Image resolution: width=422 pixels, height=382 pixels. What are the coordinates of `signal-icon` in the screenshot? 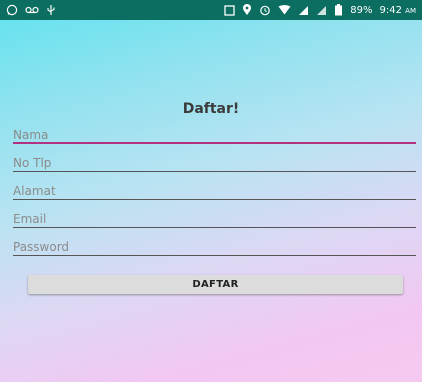 It's located at (303, 10).